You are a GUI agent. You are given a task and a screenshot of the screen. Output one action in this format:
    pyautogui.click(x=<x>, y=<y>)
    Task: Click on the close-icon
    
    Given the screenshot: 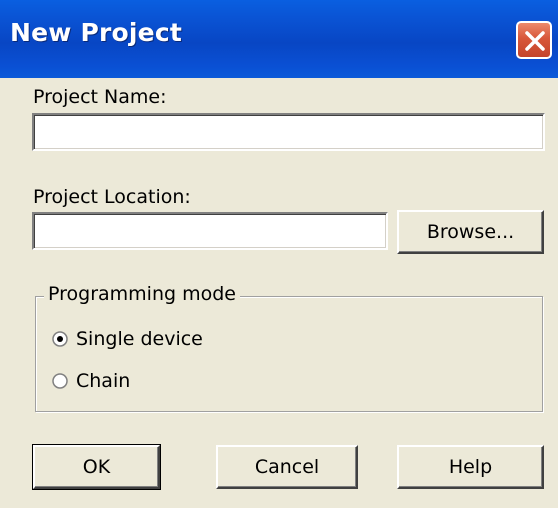 What is the action you would take?
    pyautogui.click(x=535, y=41)
    